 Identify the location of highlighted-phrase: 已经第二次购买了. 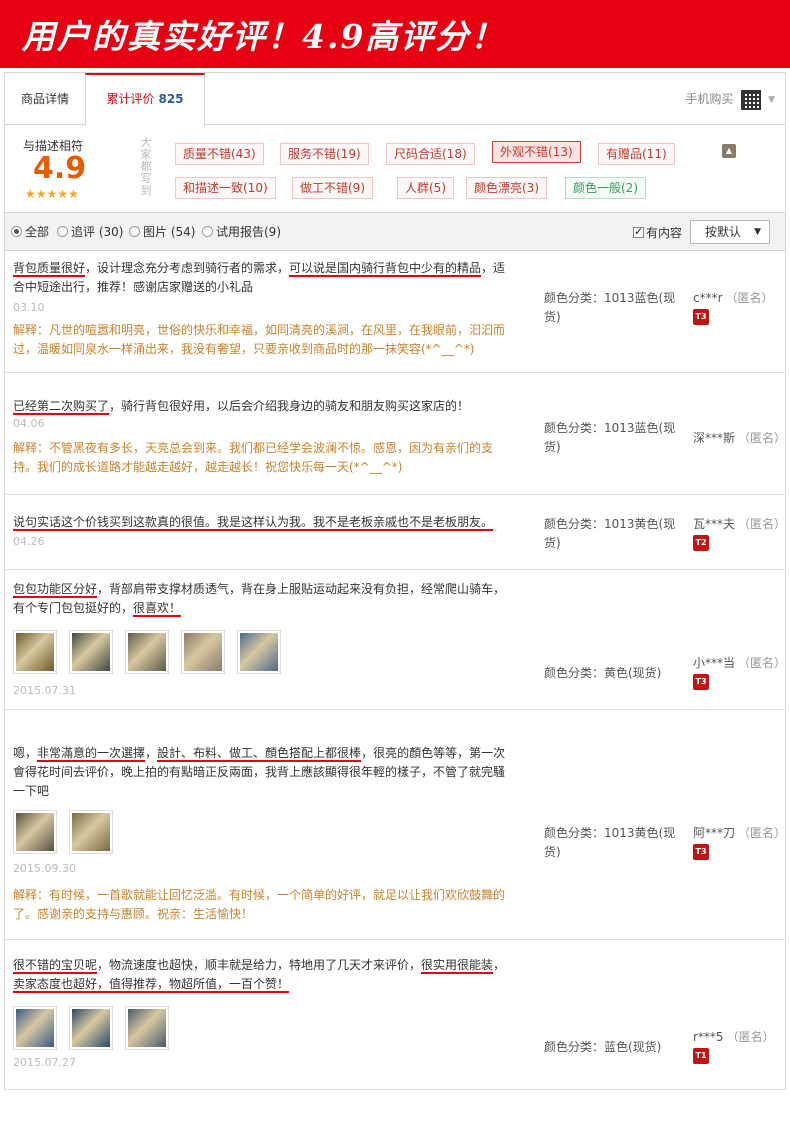
(61, 407).